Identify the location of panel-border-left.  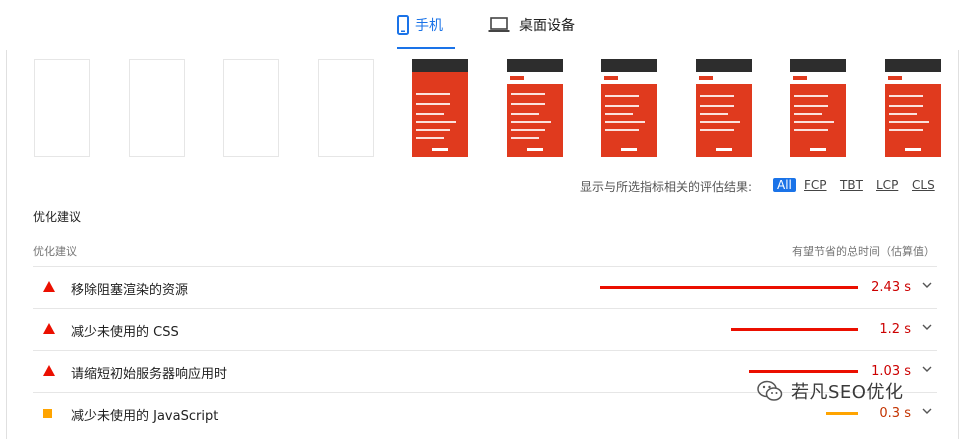
(6, 244).